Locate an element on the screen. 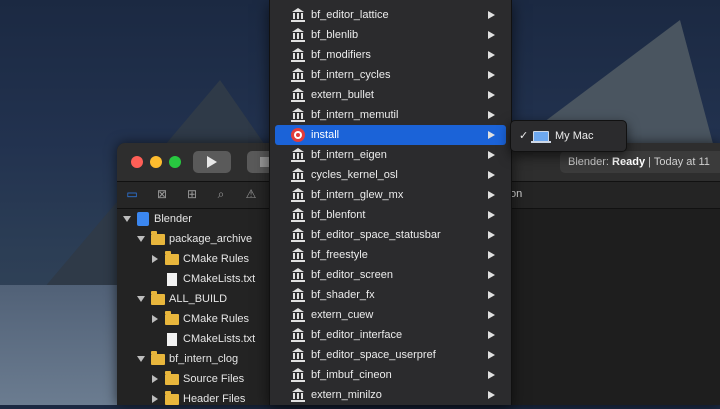 Image resolution: width=720 pixels, height=409 pixels. menu-item: bf_modifiers is located at coordinates (390, 55).